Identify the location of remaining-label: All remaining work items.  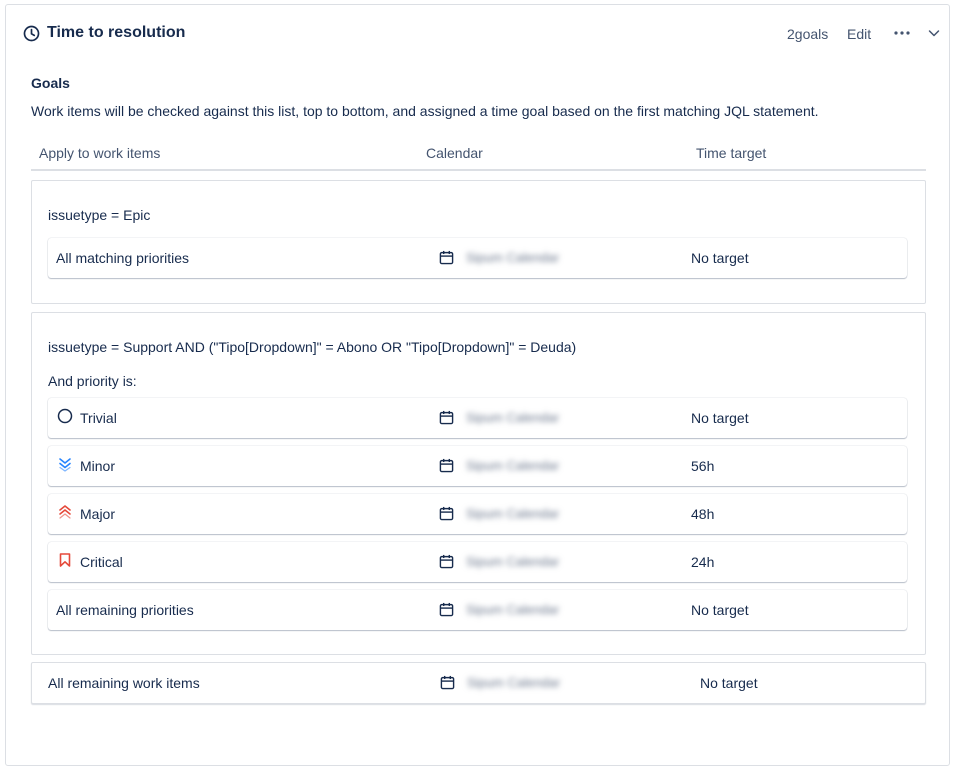
(124, 683).